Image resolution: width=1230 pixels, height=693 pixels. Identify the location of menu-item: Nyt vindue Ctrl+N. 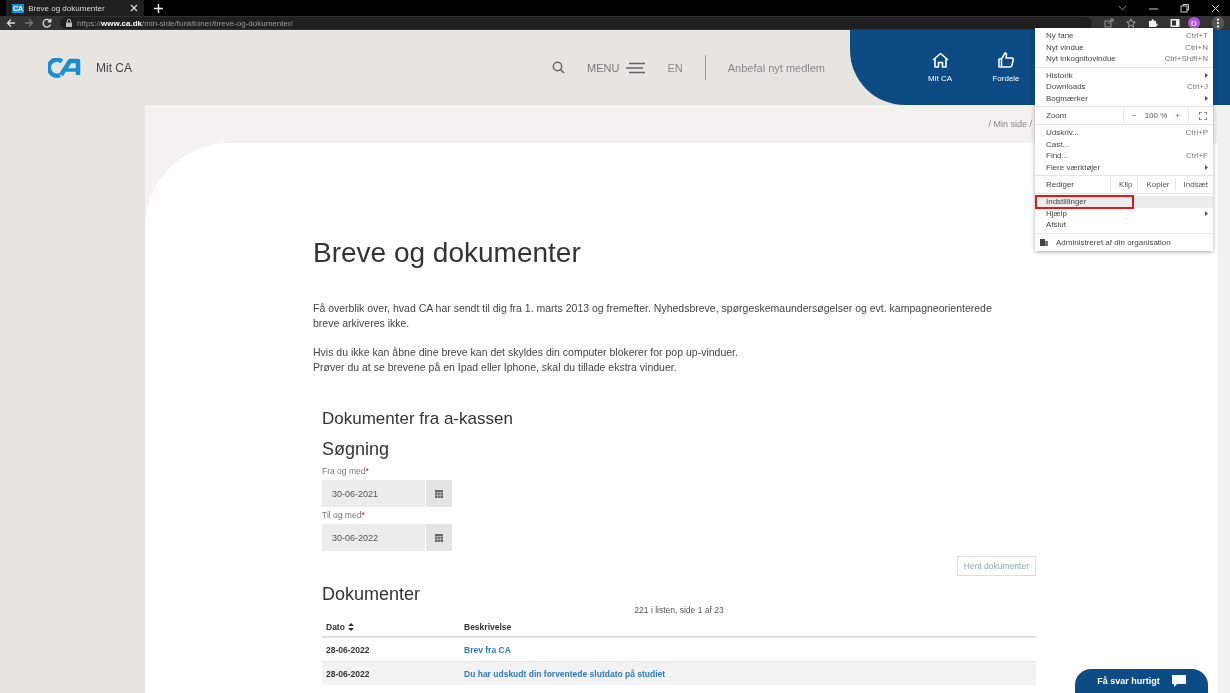
(1124, 47).